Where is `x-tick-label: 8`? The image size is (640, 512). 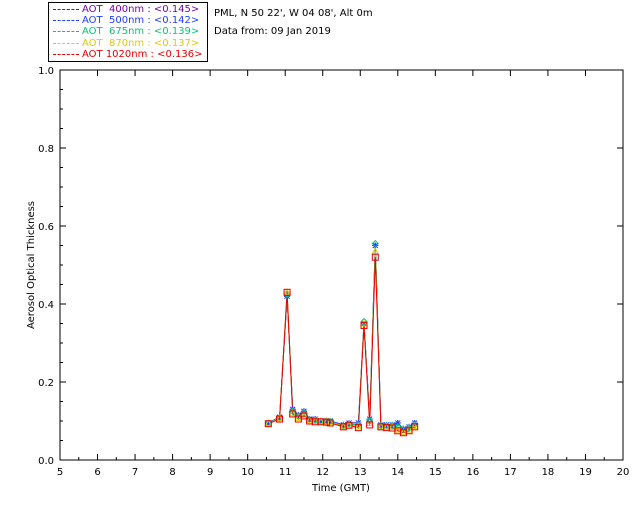 x-tick-label: 8 is located at coordinates (172, 472).